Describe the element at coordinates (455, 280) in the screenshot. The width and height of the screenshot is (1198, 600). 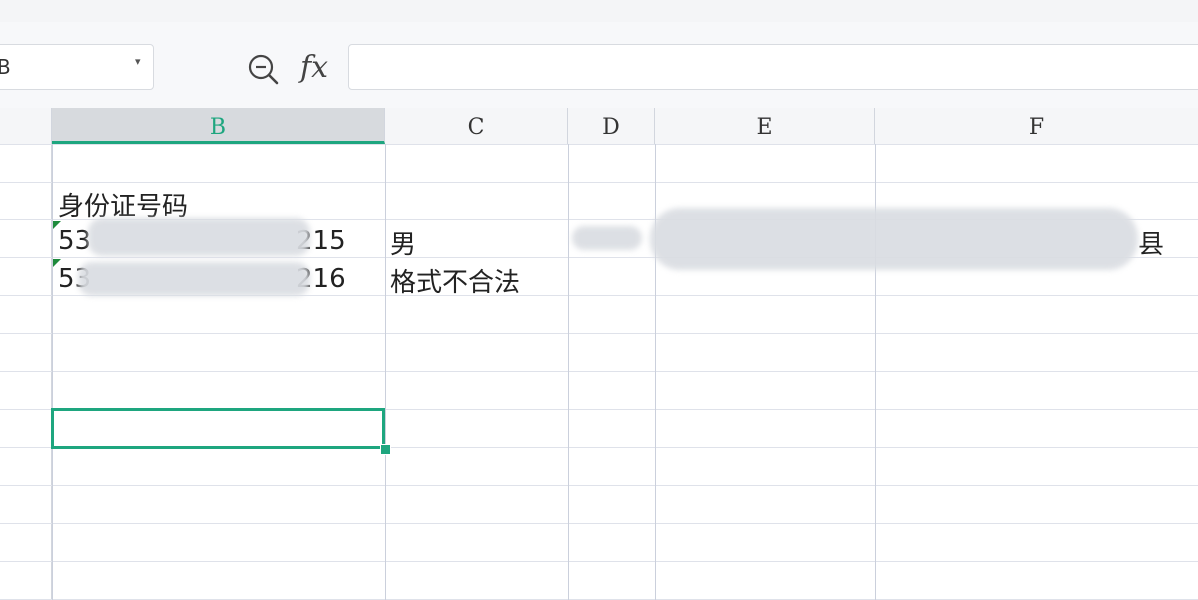
I see `cell-c-row2: 格式不合法` at that location.